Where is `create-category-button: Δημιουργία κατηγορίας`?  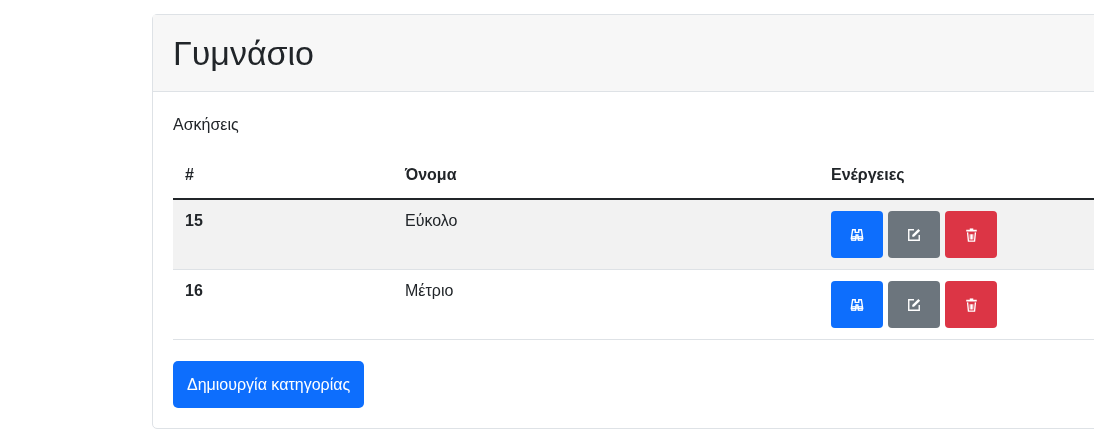
create-category-button: Δημιουργία κατηγορίας is located at coordinates (269, 384).